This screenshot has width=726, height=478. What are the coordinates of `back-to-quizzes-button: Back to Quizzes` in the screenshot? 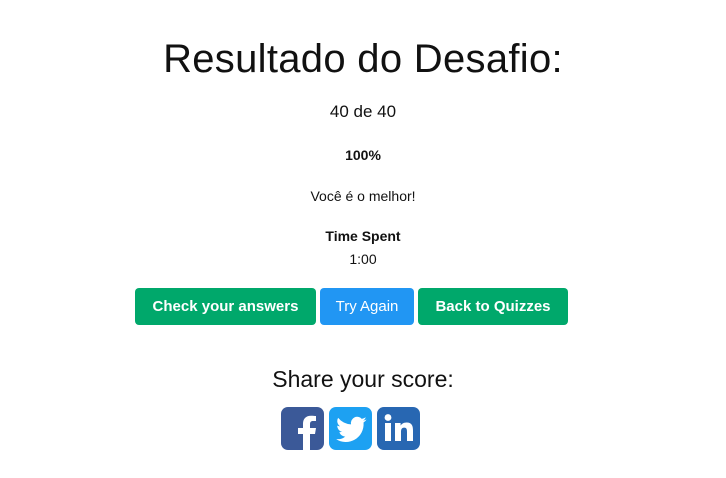 It's located at (493, 306).